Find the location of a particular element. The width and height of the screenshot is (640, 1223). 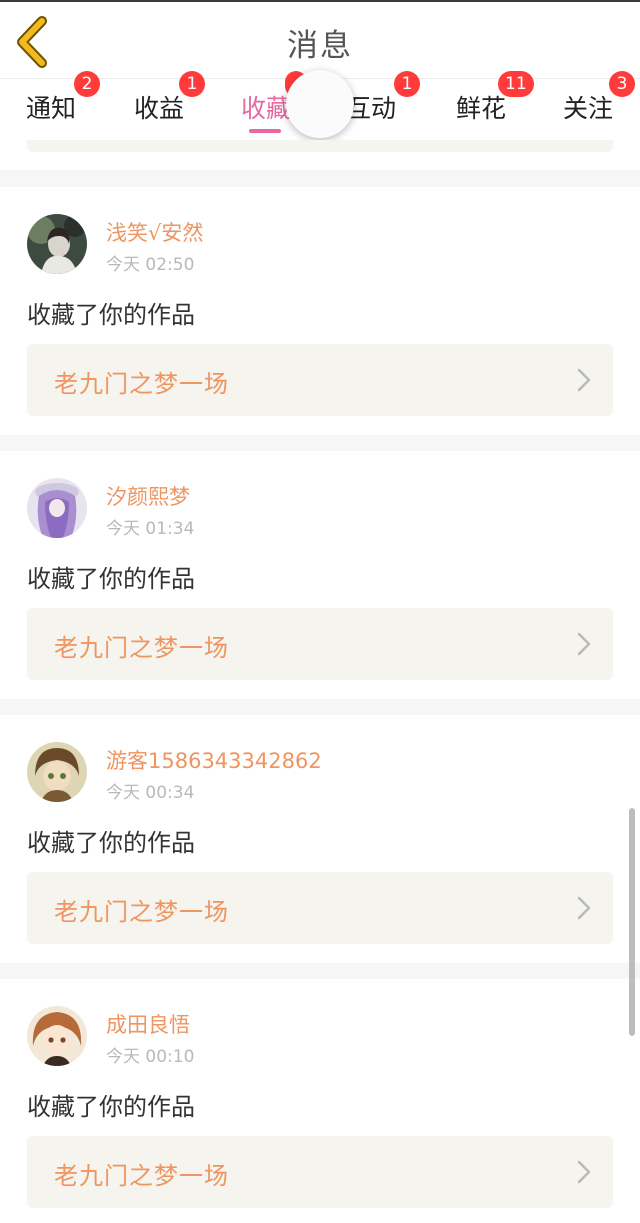

tab-label: 通知 is located at coordinates (51, 108).